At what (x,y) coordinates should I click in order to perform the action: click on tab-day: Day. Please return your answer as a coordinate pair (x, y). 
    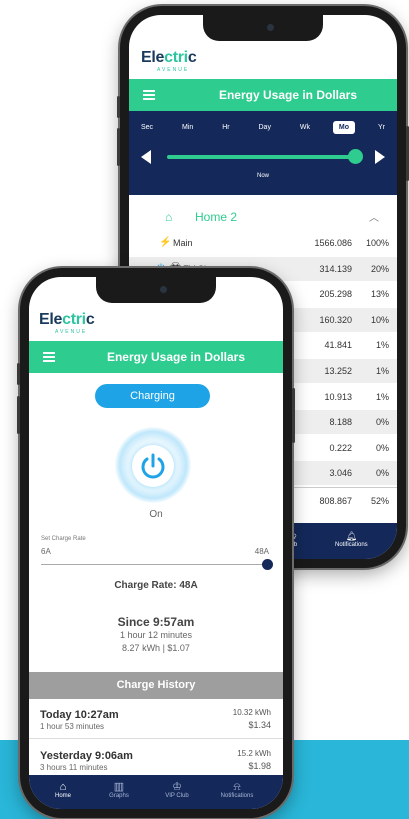
    Looking at the image, I should click on (265, 127).